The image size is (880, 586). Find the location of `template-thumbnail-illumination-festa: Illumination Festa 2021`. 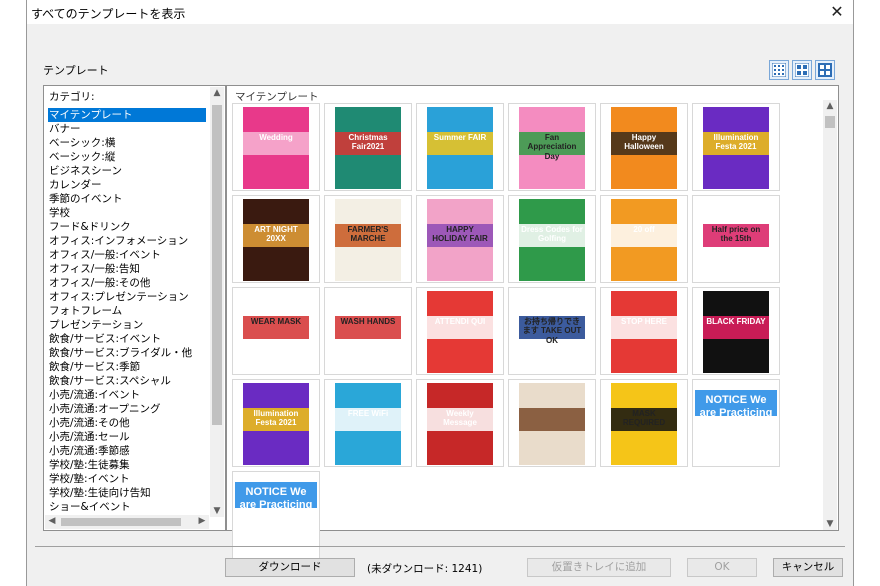

template-thumbnail-illumination-festa: Illumination Festa 2021 is located at coordinates (736, 147).